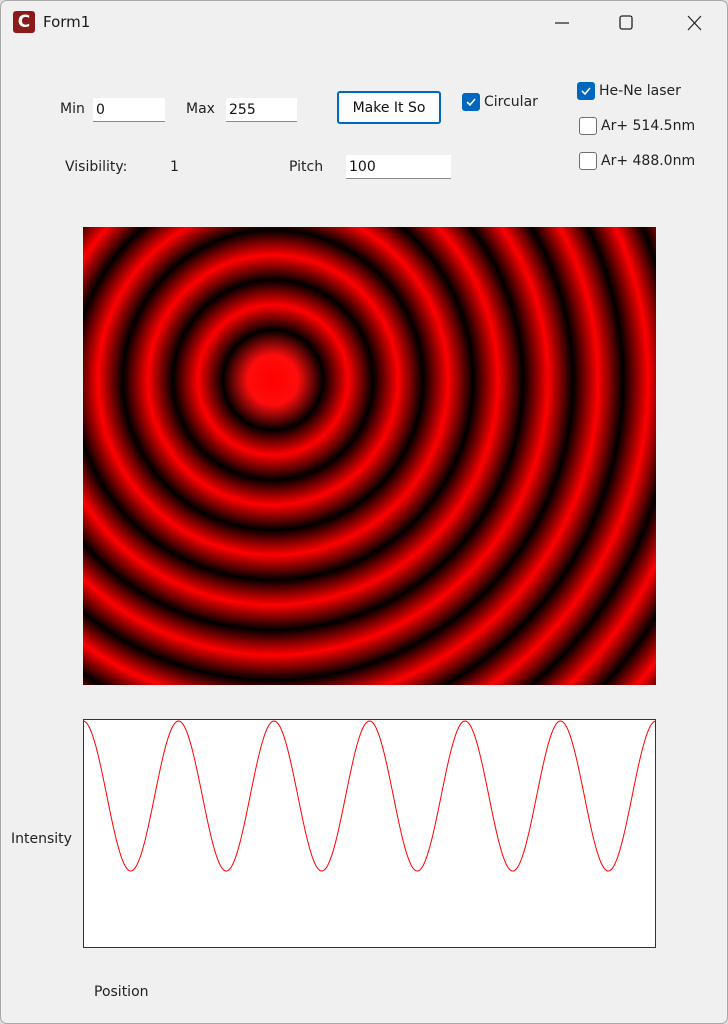 This screenshot has width=728, height=1024. I want to click on minimize-button, so click(562, 23).